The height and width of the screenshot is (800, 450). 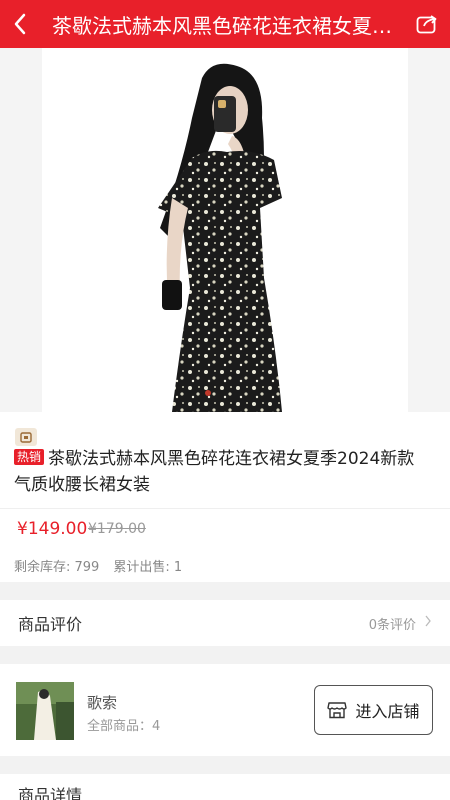 I want to click on enter-store-button: 进入店铺, so click(x=373, y=710).